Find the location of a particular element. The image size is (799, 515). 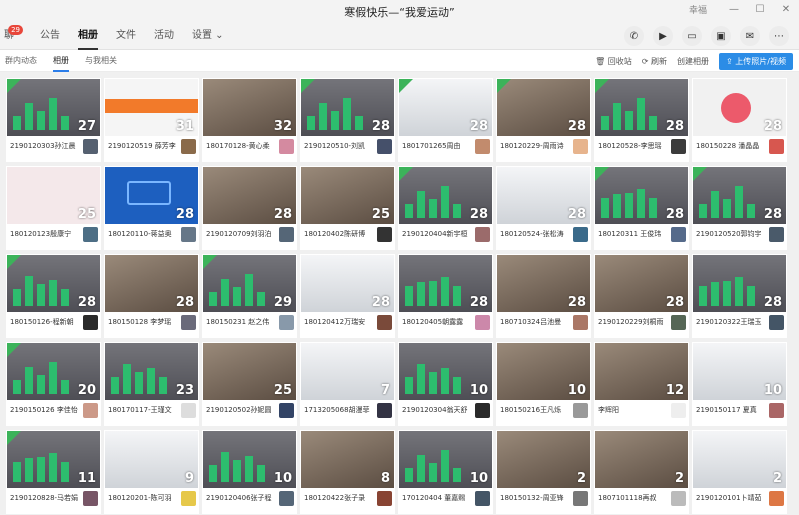

album-cover: 27 is located at coordinates (53, 107).